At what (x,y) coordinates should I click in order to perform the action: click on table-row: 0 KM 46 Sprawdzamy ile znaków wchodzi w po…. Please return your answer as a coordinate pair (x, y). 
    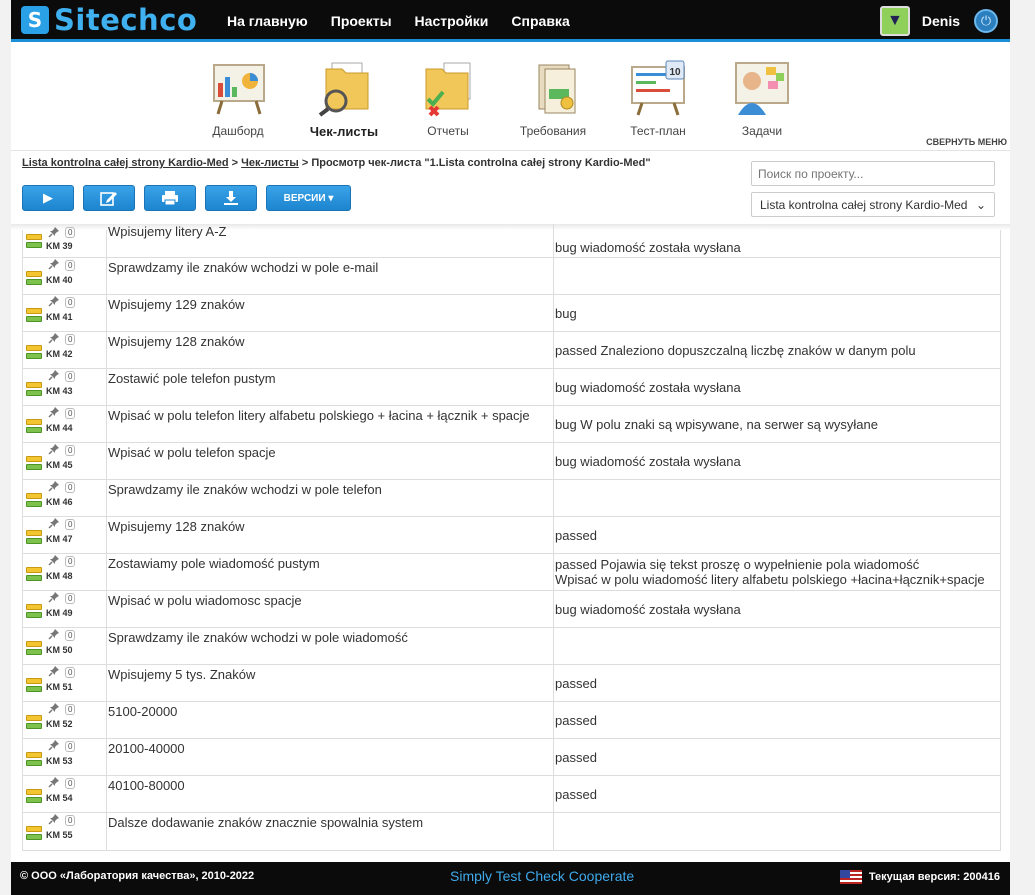
    Looking at the image, I should click on (511, 498).